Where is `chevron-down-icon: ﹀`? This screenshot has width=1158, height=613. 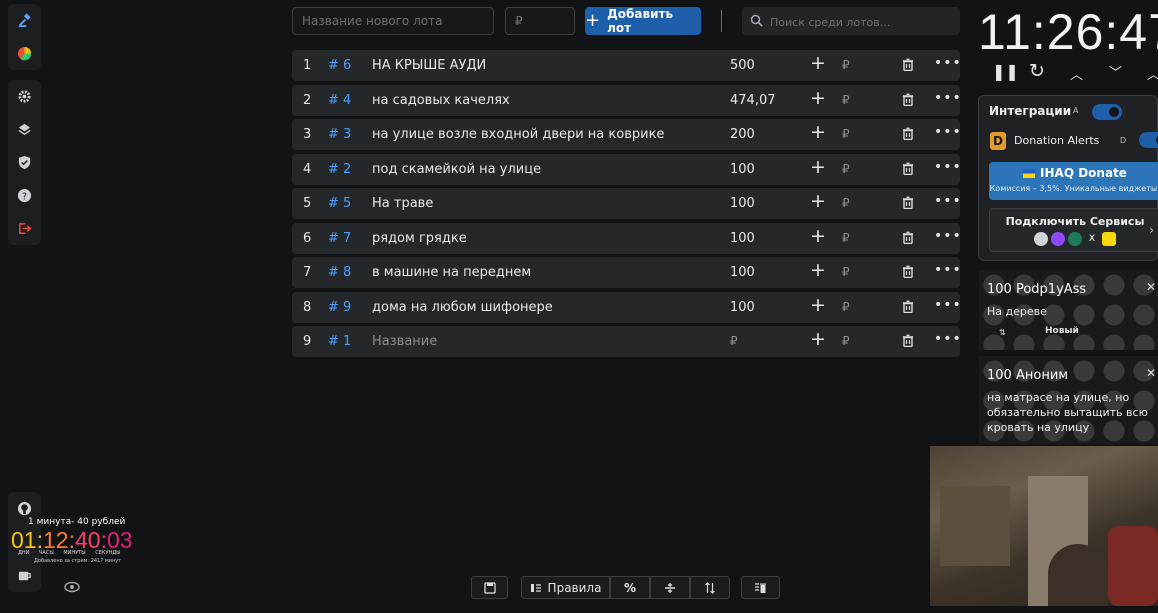
chevron-down-icon: ﹀ is located at coordinates (1115, 71).